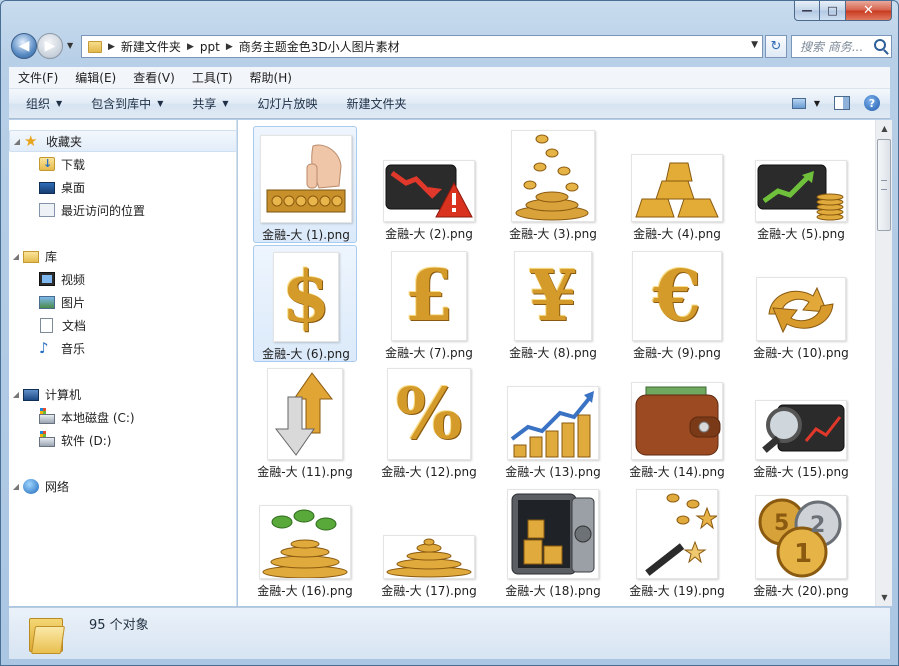  I want to click on organize-button: 组织 ▼, so click(41, 103).